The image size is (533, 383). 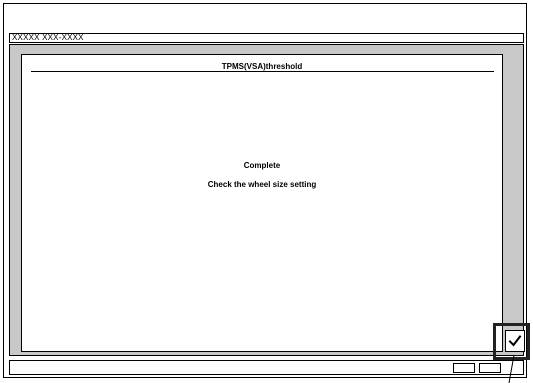 What do you see at coordinates (262, 71) in the screenshot?
I see `title-divider` at bounding box center [262, 71].